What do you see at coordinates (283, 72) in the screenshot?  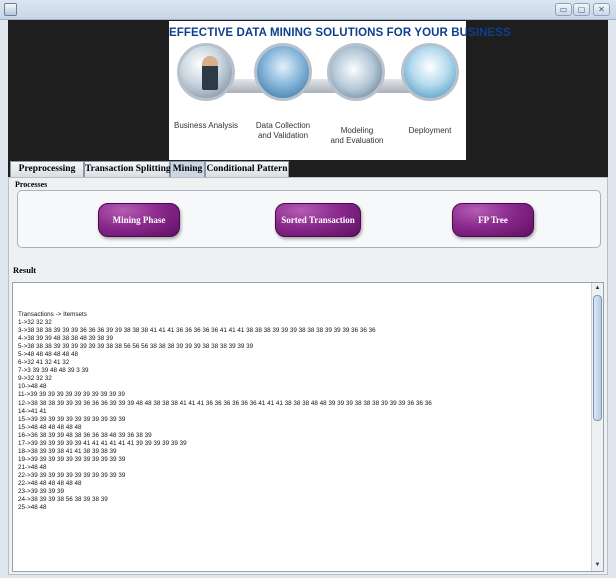 I see `data-collection-illustration` at bounding box center [283, 72].